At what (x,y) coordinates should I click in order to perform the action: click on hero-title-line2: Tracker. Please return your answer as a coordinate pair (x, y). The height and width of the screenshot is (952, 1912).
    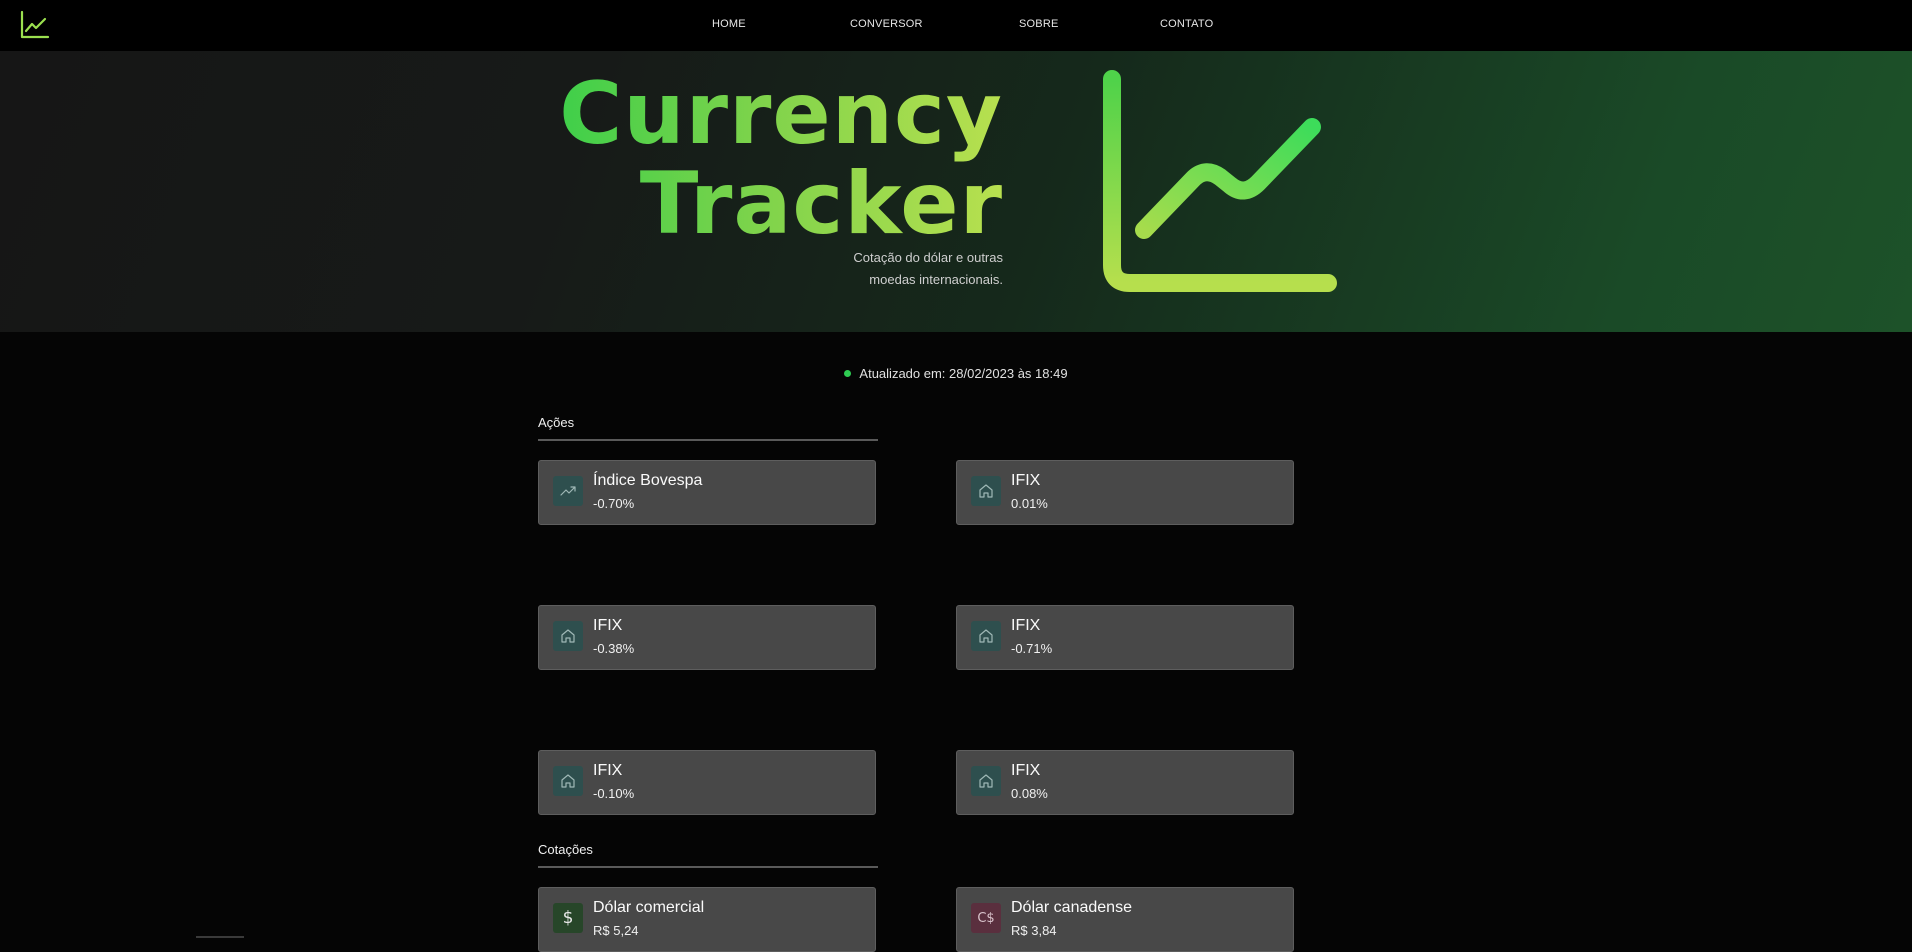
    Looking at the image, I should click on (821, 204).